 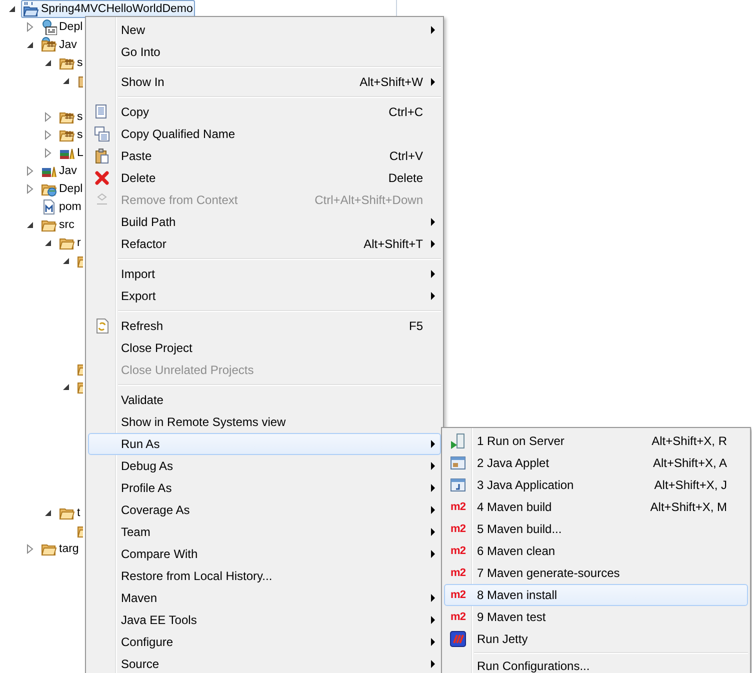 What do you see at coordinates (264, 134) in the screenshot?
I see `menu-item: Copy Qualified Name` at bounding box center [264, 134].